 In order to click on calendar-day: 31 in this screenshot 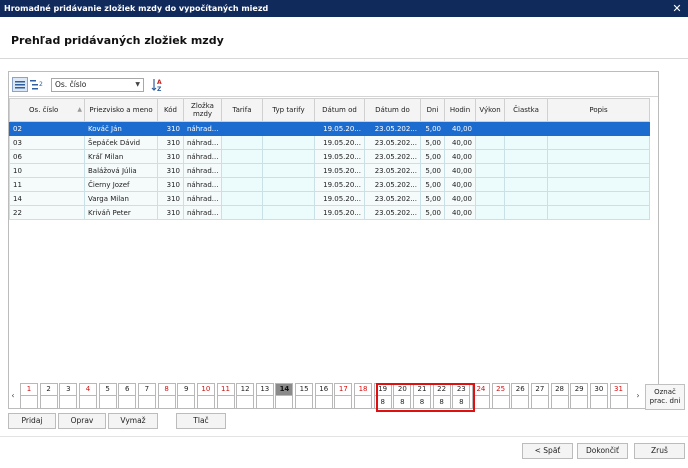, I will do `click(618, 396)`.